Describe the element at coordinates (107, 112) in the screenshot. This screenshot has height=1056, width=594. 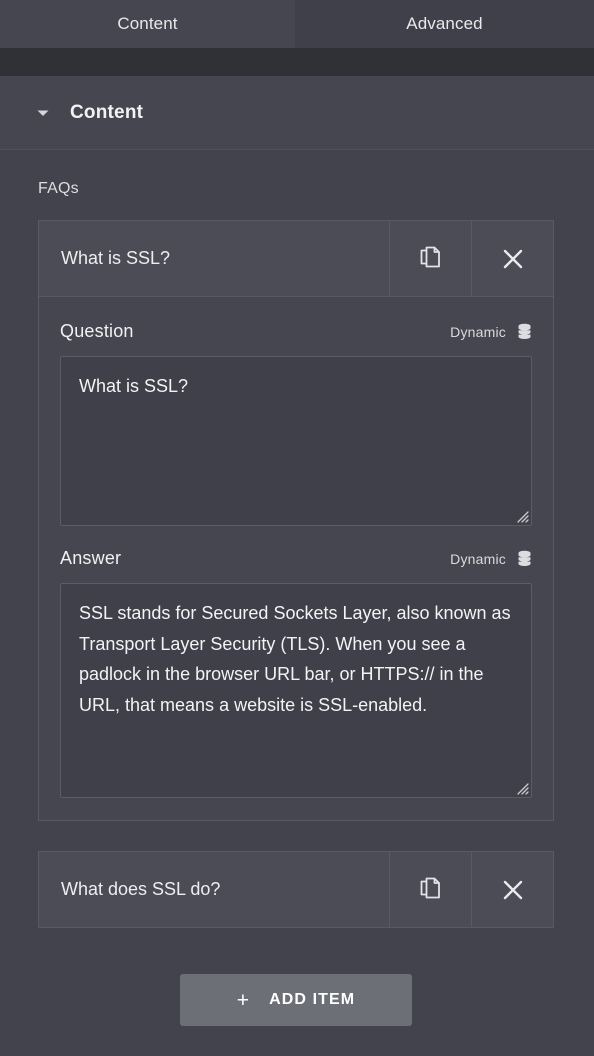
I see `section-title: Content` at that location.